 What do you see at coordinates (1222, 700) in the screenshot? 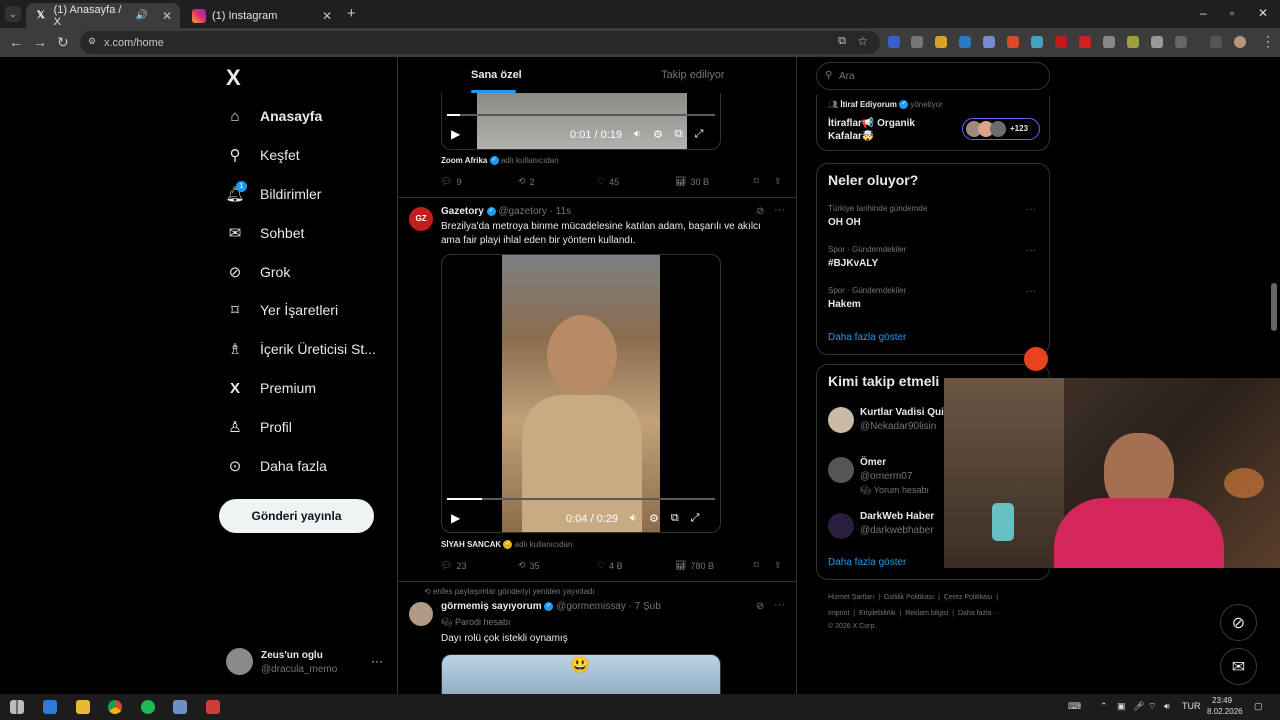
I see `clock-time: 23:49` at bounding box center [1222, 700].